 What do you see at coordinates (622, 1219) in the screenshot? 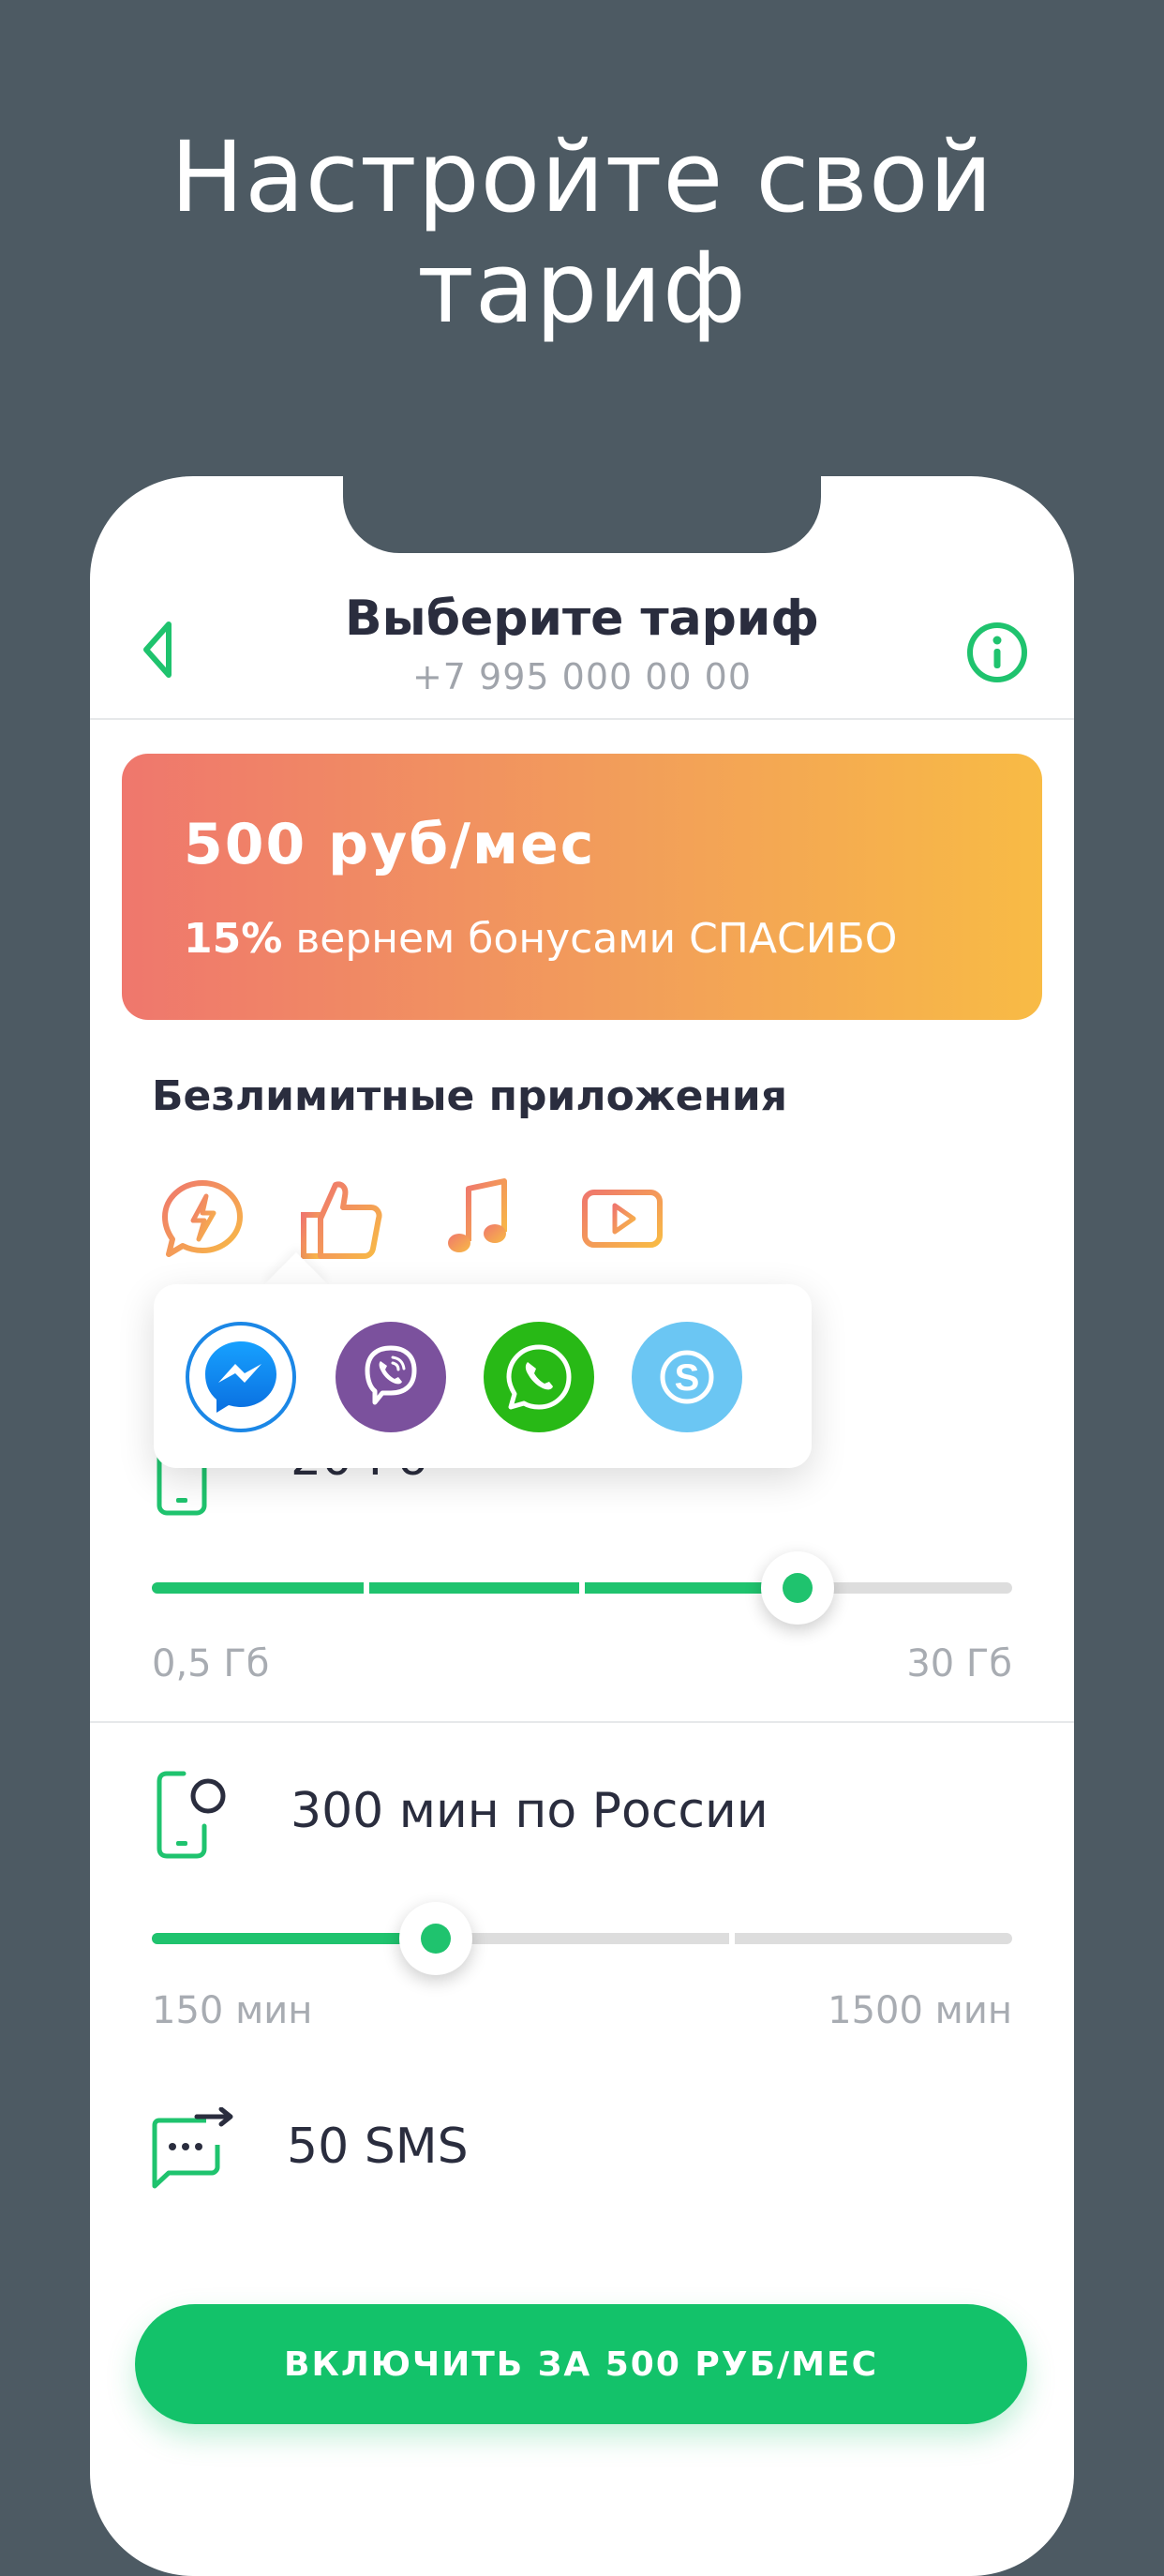
I see `video-play-icon` at bounding box center [622, 1219].